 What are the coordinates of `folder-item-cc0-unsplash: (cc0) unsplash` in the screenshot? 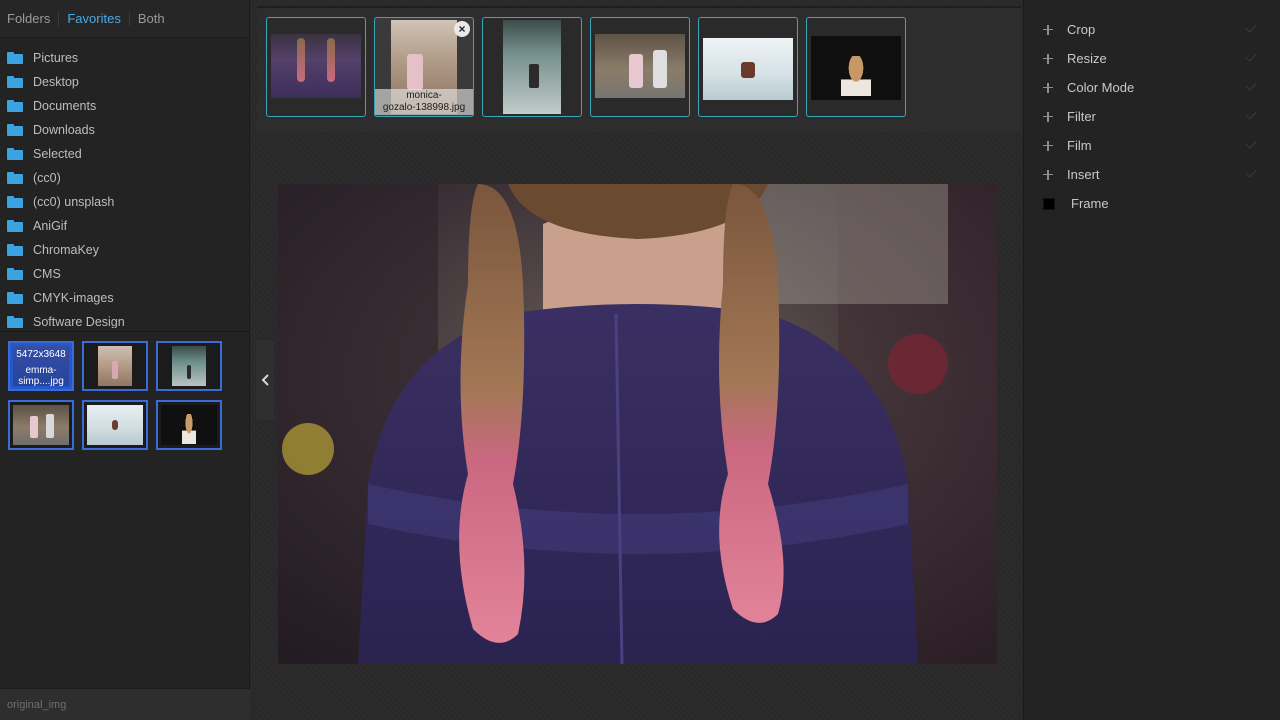 It's located at (125, 202).